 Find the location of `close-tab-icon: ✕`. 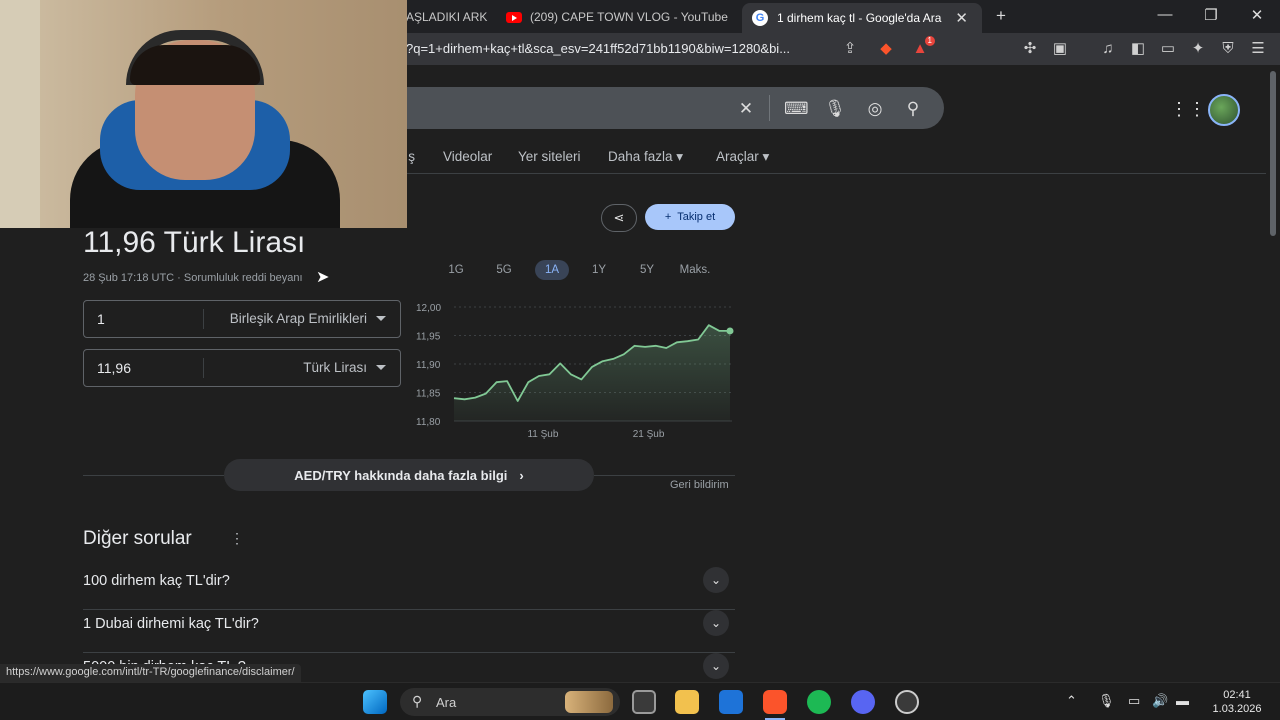

close-tab-icon: ✕ is located at coordinates (961, 18).